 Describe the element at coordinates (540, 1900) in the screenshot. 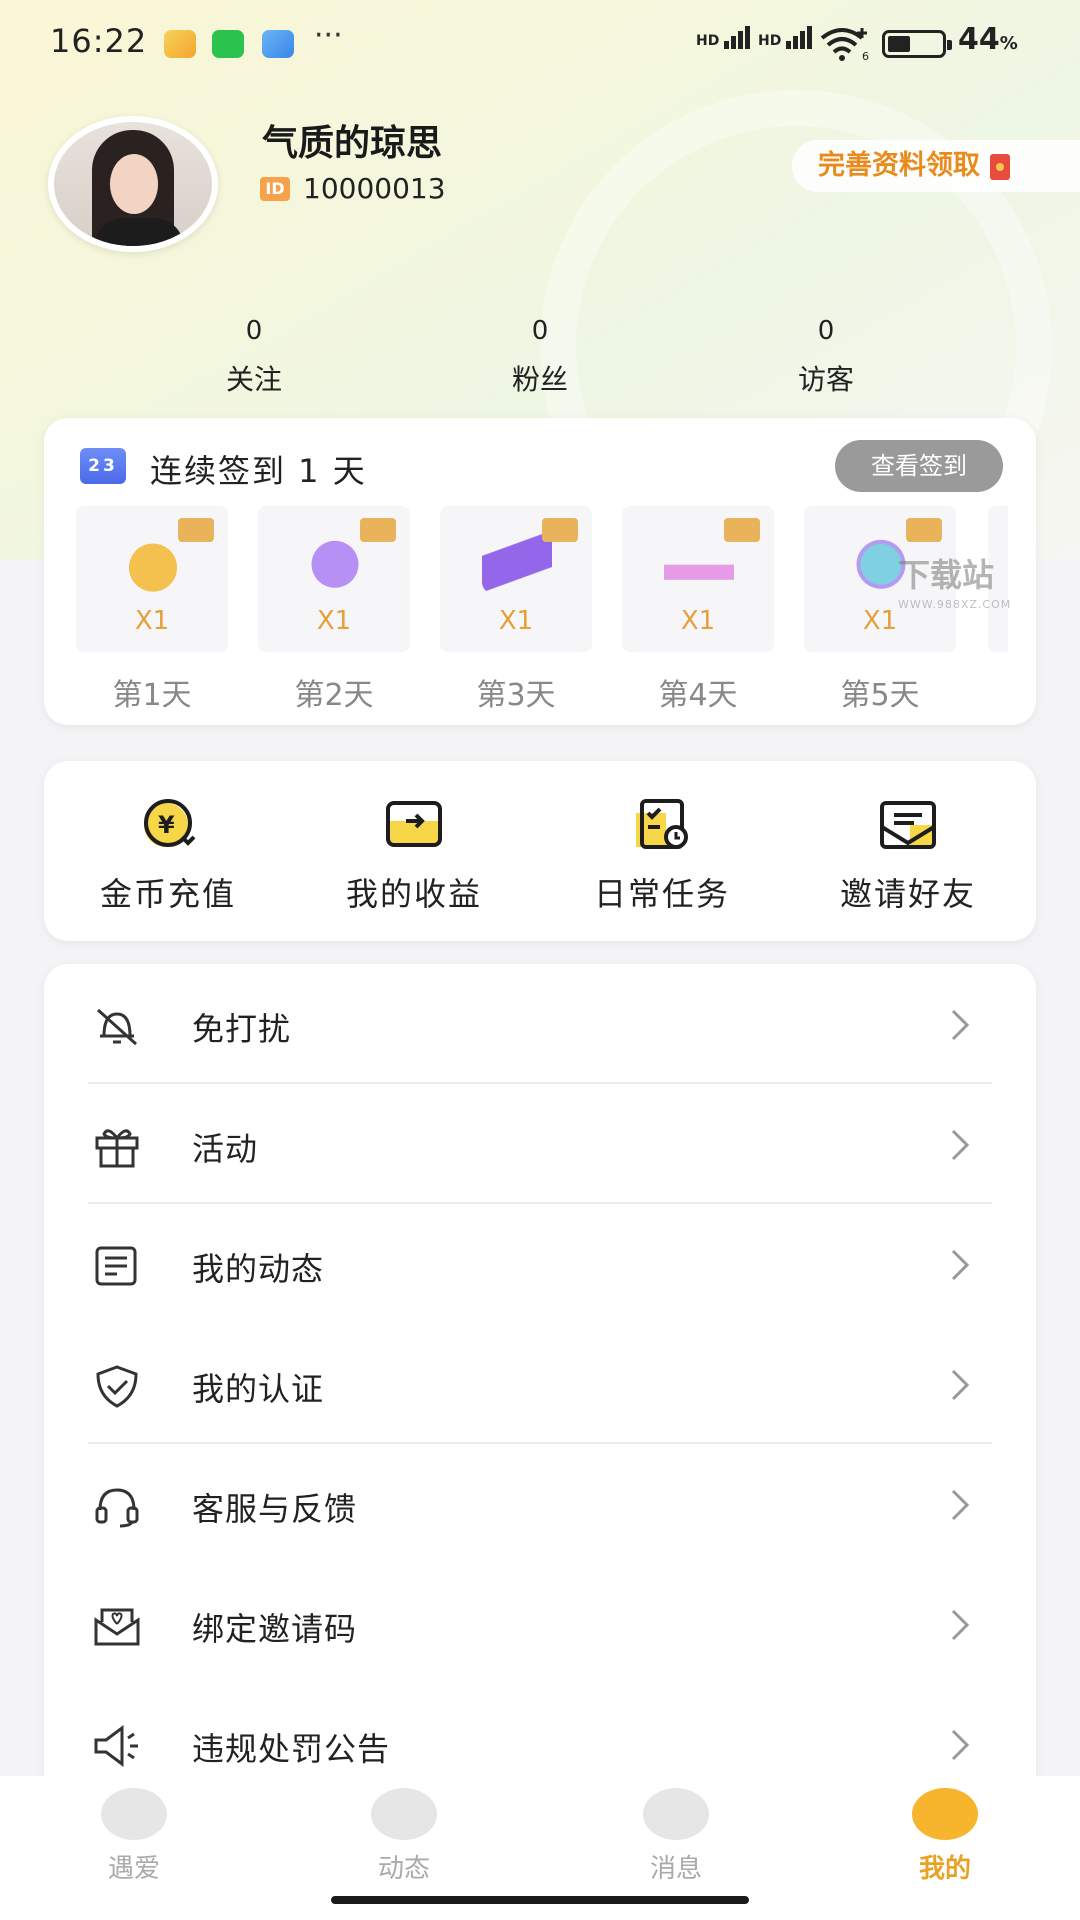

I see `home-indicator` at that location.